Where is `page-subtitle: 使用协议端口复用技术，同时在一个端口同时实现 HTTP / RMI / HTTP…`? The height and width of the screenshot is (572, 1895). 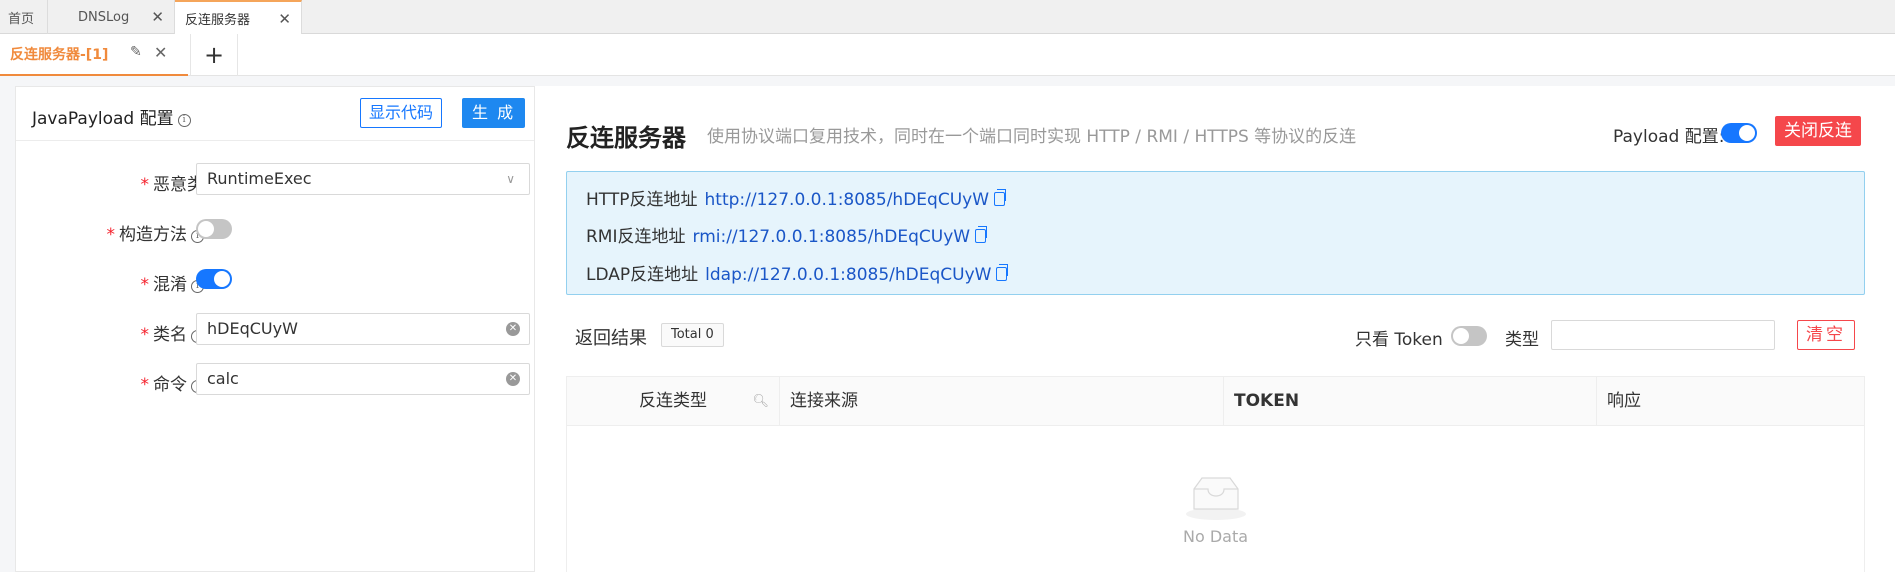
page-subtitle: 使用协议端口复用技术，同时在一个端口同时实现 HTTP / RMI / HTTP… is located at coordinates (1032, 137).